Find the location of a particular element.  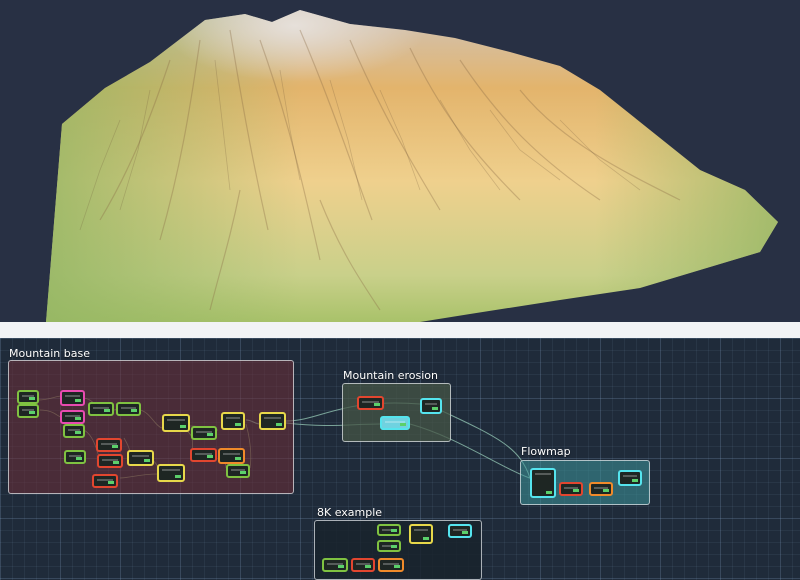

group-title-mountain-base: Mountain base is located at coordinates (49, 353).